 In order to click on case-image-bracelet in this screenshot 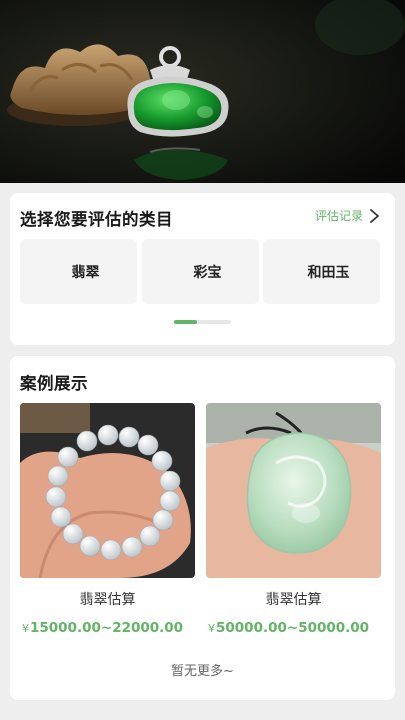, I will do `click(107, 490)`.